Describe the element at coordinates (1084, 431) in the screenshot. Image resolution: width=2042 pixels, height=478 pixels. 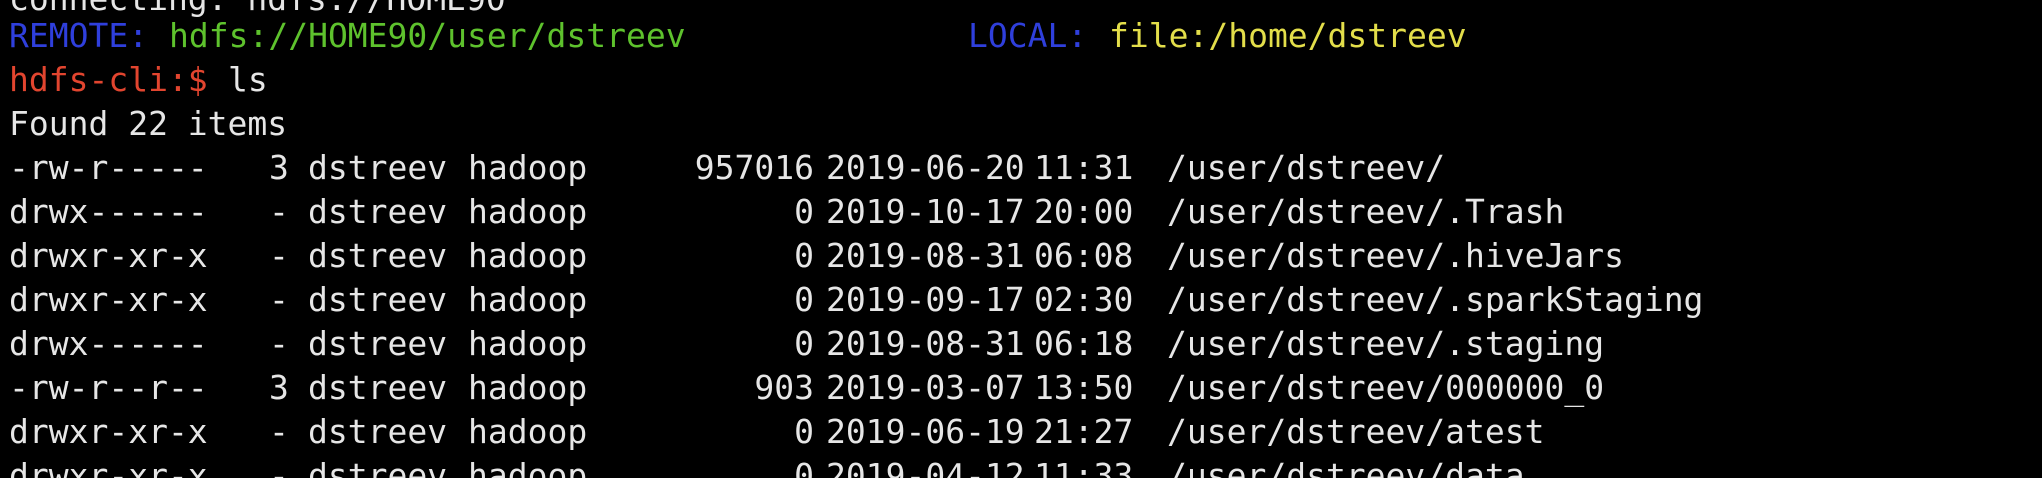
I see `time-cell: 21:27` at that location.